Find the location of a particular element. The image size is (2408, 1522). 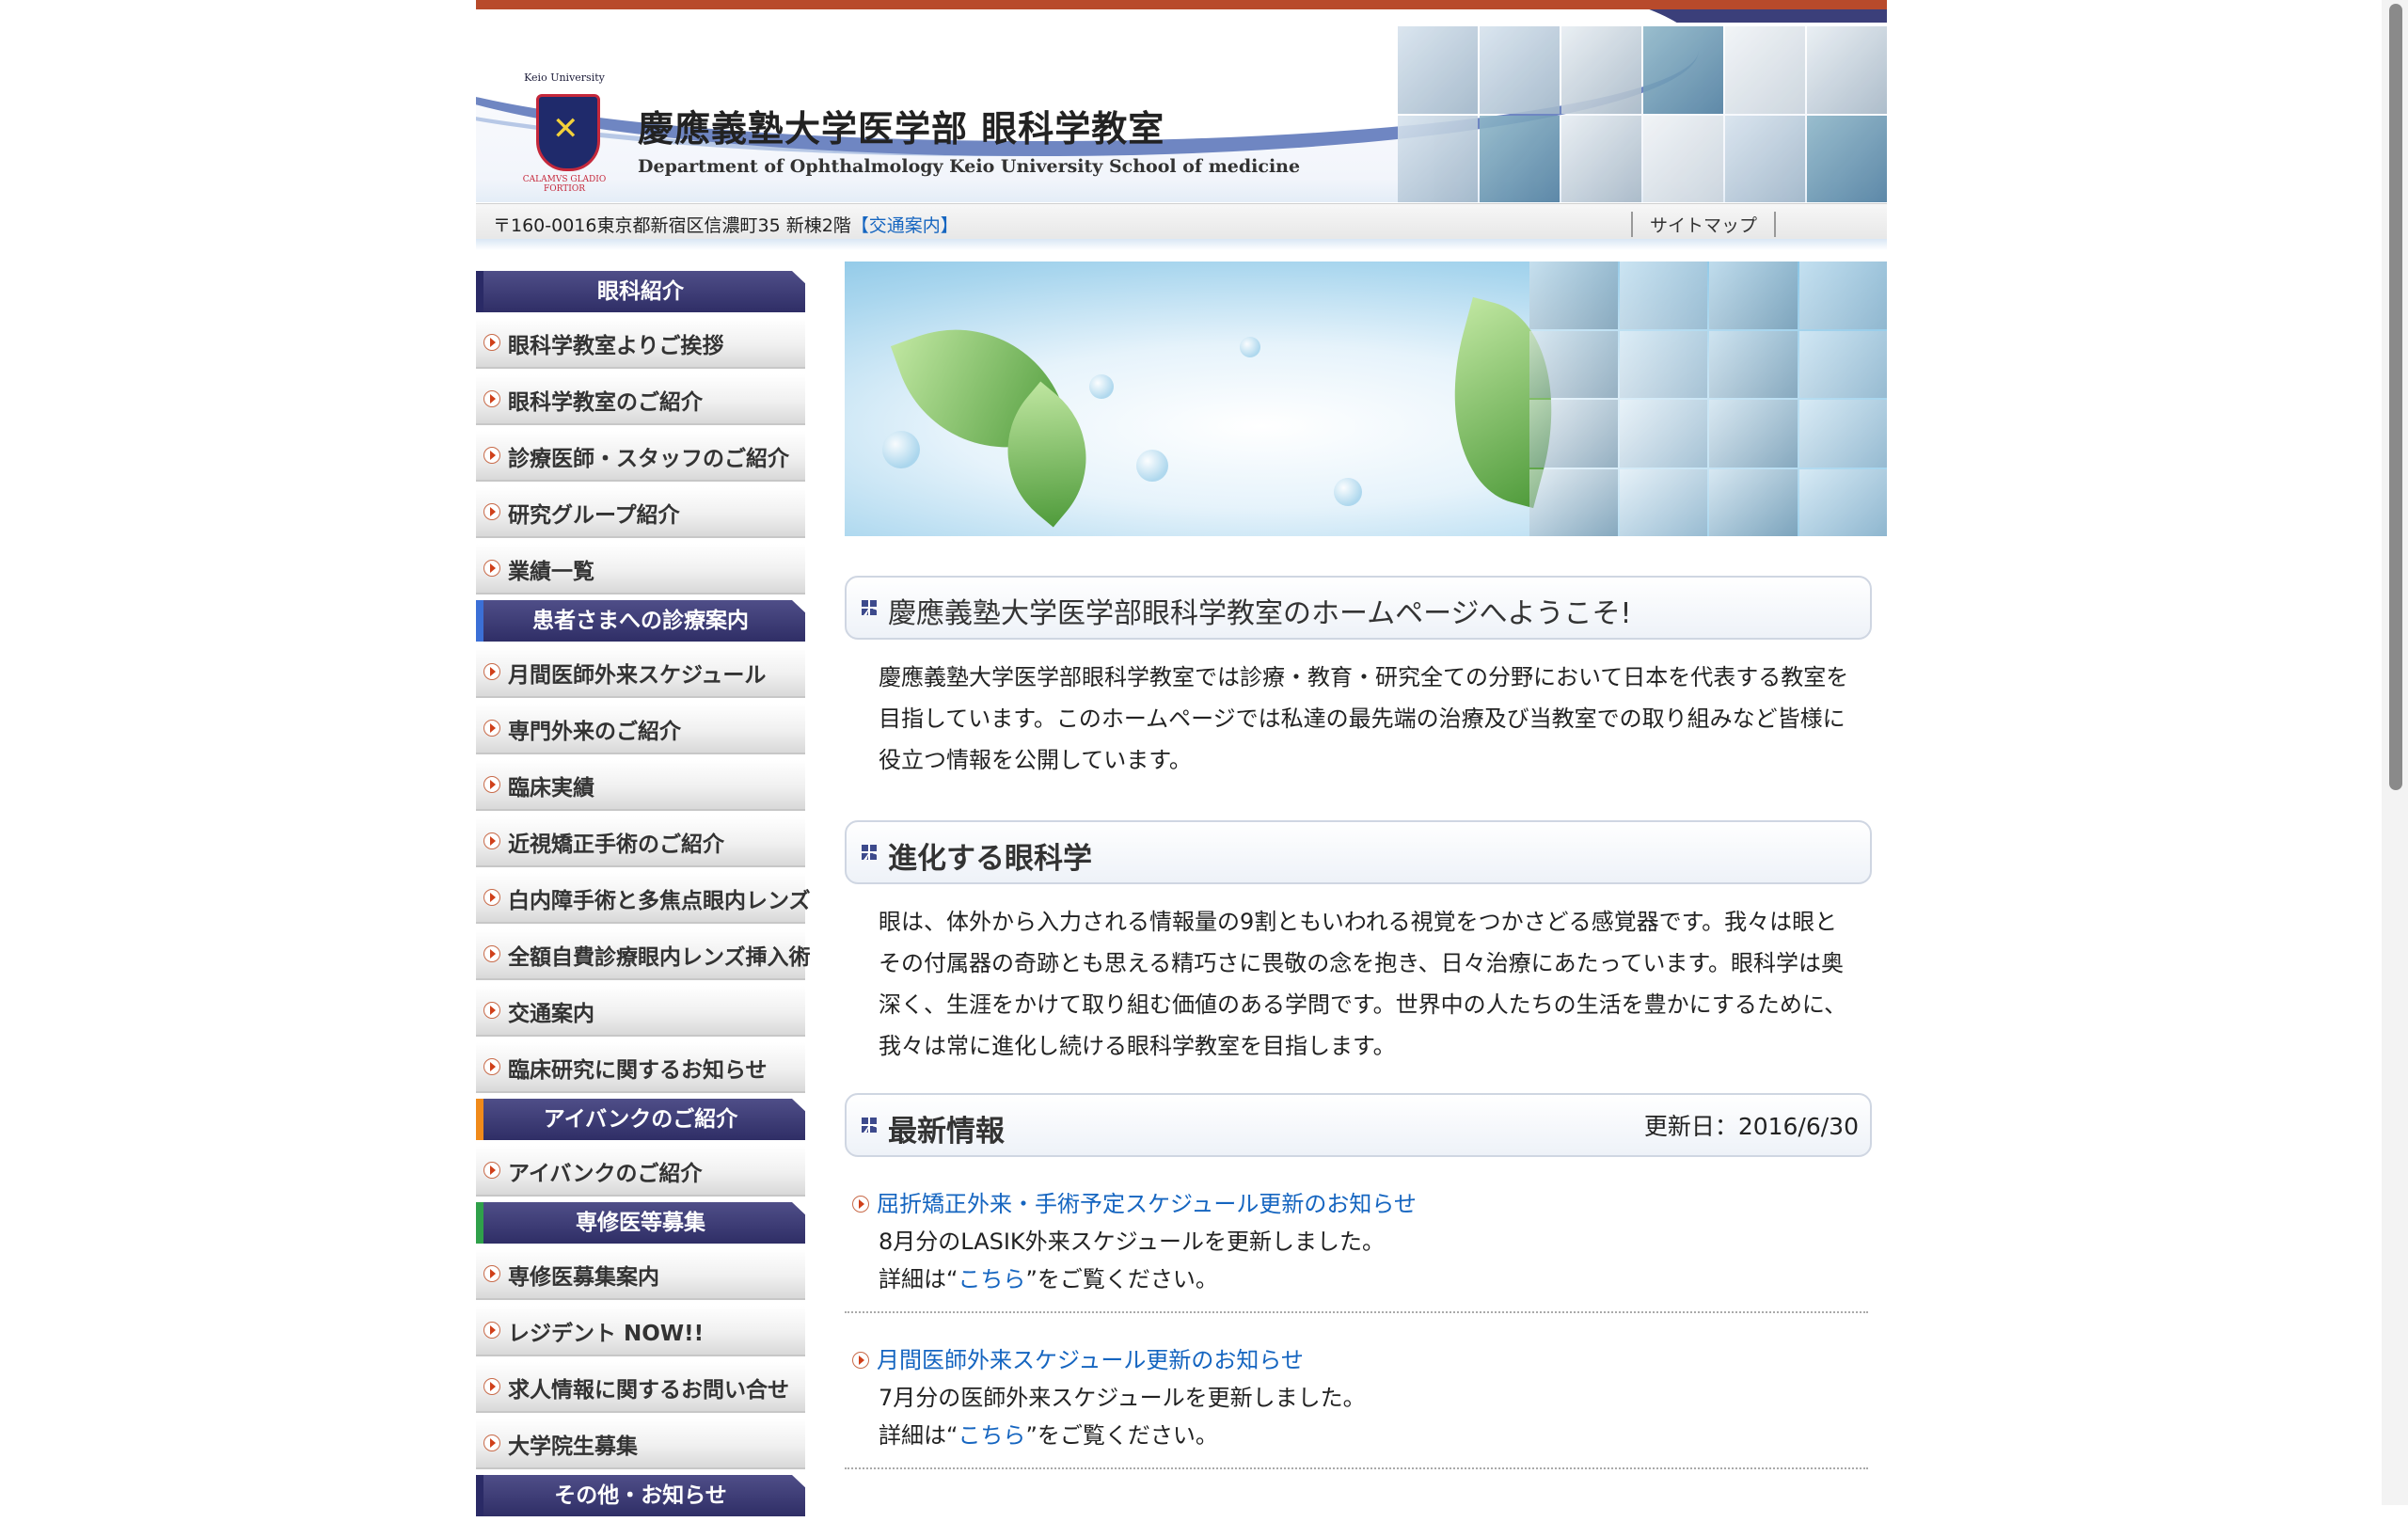

evolve-title: 進化する眼科学 is located at coordinates (990, 859).